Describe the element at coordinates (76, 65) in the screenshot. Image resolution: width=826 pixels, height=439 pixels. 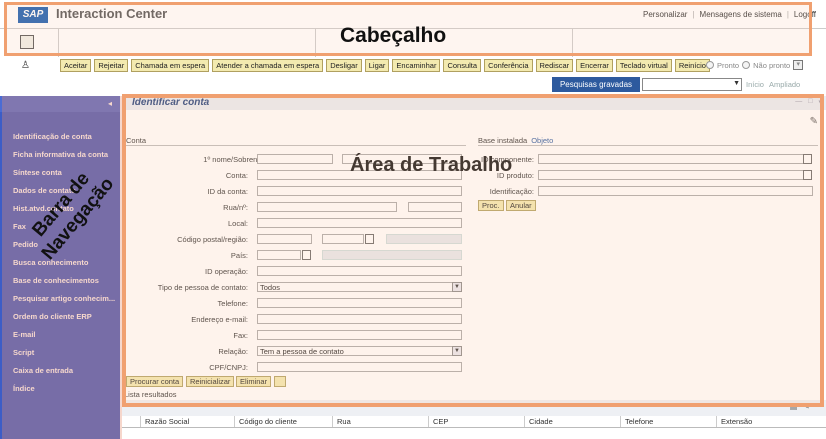
I see `accept-button: Aceitar` at that location.